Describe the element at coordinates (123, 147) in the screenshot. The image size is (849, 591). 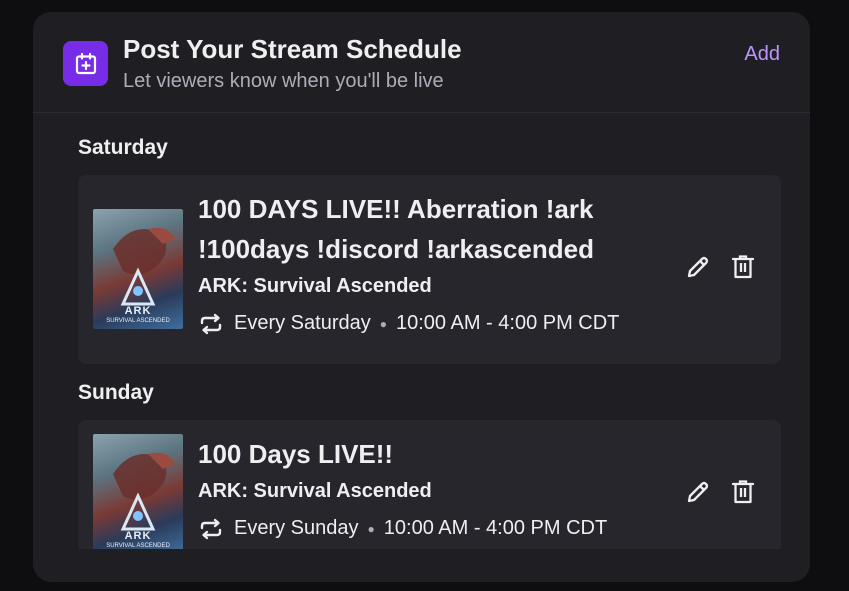
I see `day-label-saturday: Saturday` at that location.